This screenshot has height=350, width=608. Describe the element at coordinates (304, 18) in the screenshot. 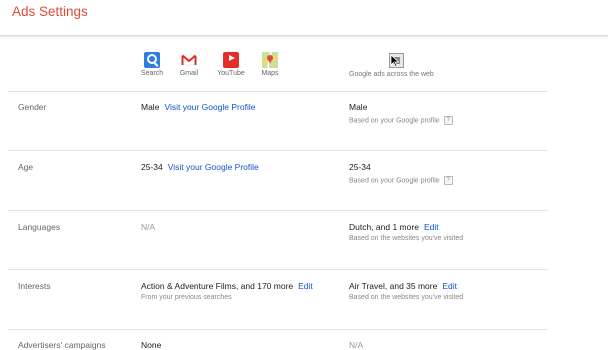

I see `header: Ads Settings` at that location.